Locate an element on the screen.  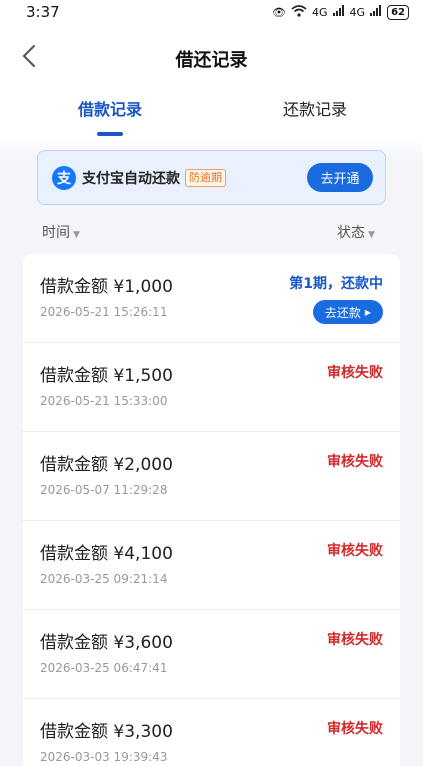
status-time: 3:37 is located at coordinates (43, 12).